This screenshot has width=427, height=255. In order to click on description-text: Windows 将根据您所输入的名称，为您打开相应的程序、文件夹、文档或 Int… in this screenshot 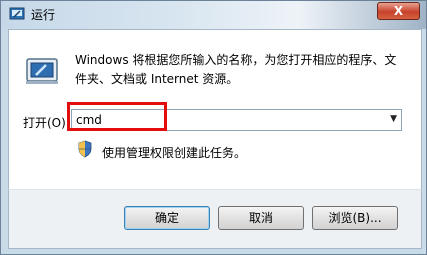, I will do `click(236, 69)`.